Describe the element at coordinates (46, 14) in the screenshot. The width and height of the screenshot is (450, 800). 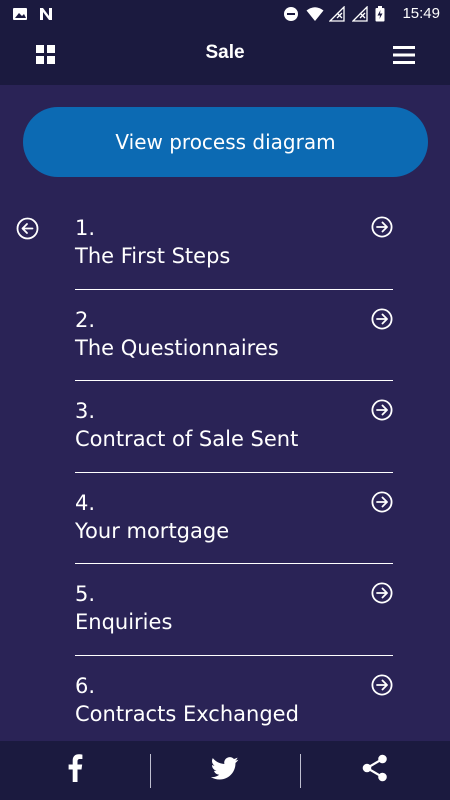
I see `n-notification-icon` at that location.